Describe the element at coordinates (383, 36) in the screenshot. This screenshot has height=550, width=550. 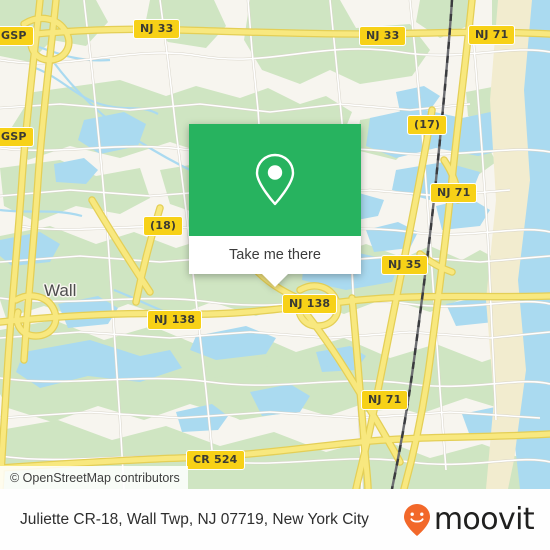
I see `shield-nj33-center: NJ 33` at that location.